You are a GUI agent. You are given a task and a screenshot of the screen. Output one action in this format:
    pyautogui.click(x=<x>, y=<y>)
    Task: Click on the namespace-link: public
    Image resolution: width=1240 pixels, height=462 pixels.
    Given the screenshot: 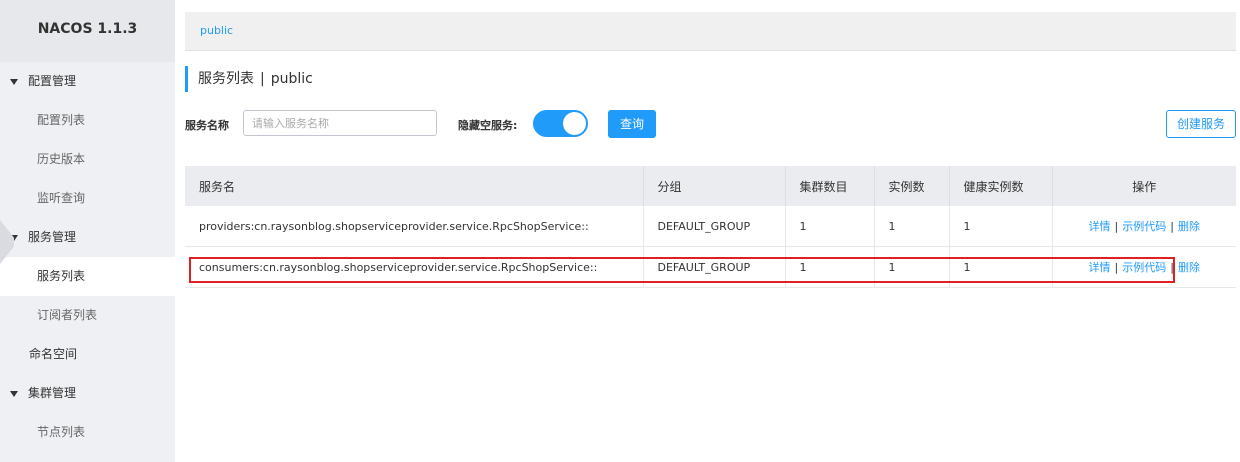 What is the action you would take?
    pyautogui.click(x=216, y=30)
    